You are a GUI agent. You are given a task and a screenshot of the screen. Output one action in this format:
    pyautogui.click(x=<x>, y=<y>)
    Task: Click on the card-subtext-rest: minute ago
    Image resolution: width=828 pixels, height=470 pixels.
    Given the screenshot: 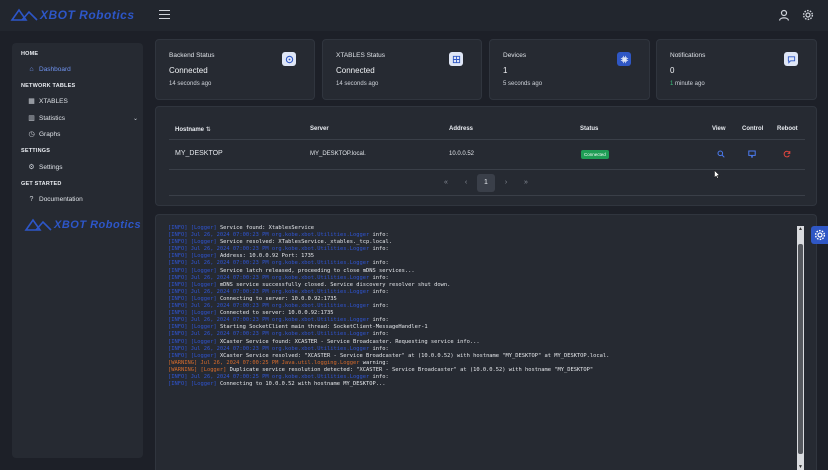 What is the action you would take?
    pyautogui.click(x=689, y=84)
    